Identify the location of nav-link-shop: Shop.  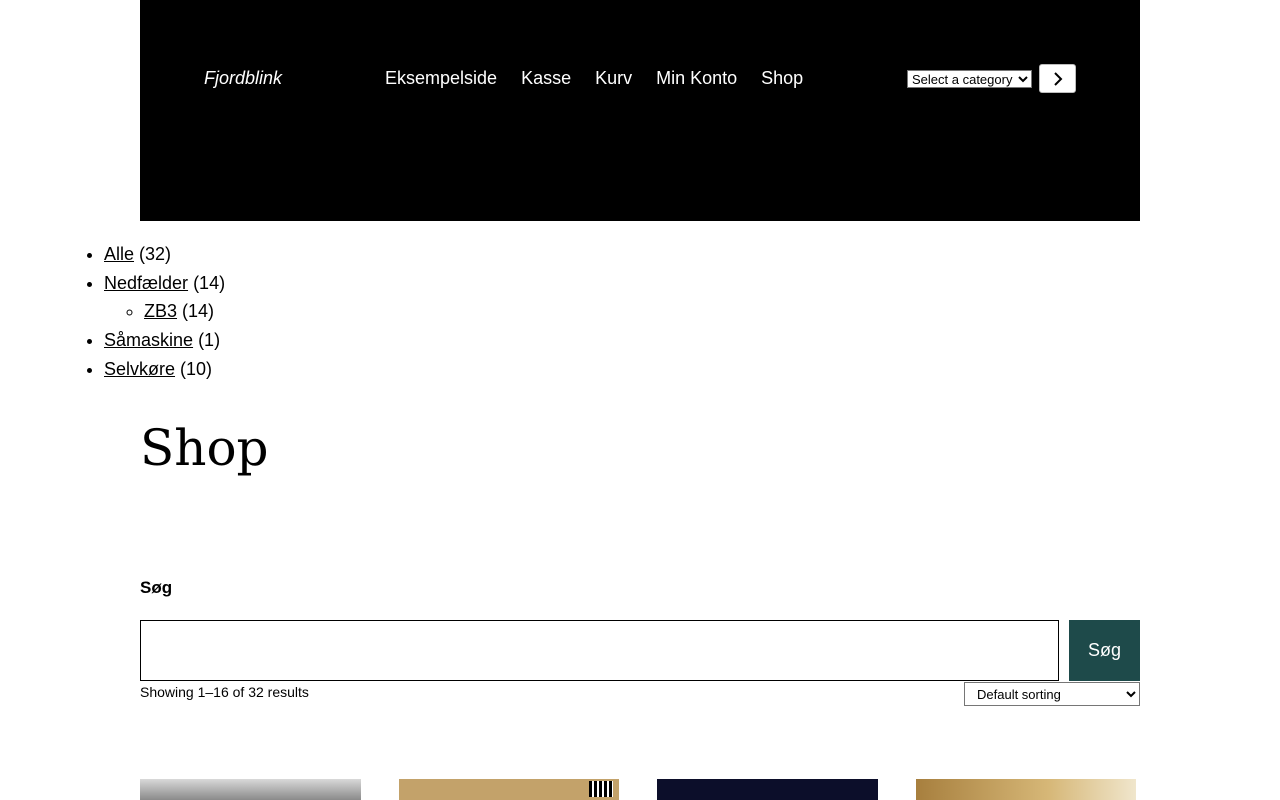
(782, 78).